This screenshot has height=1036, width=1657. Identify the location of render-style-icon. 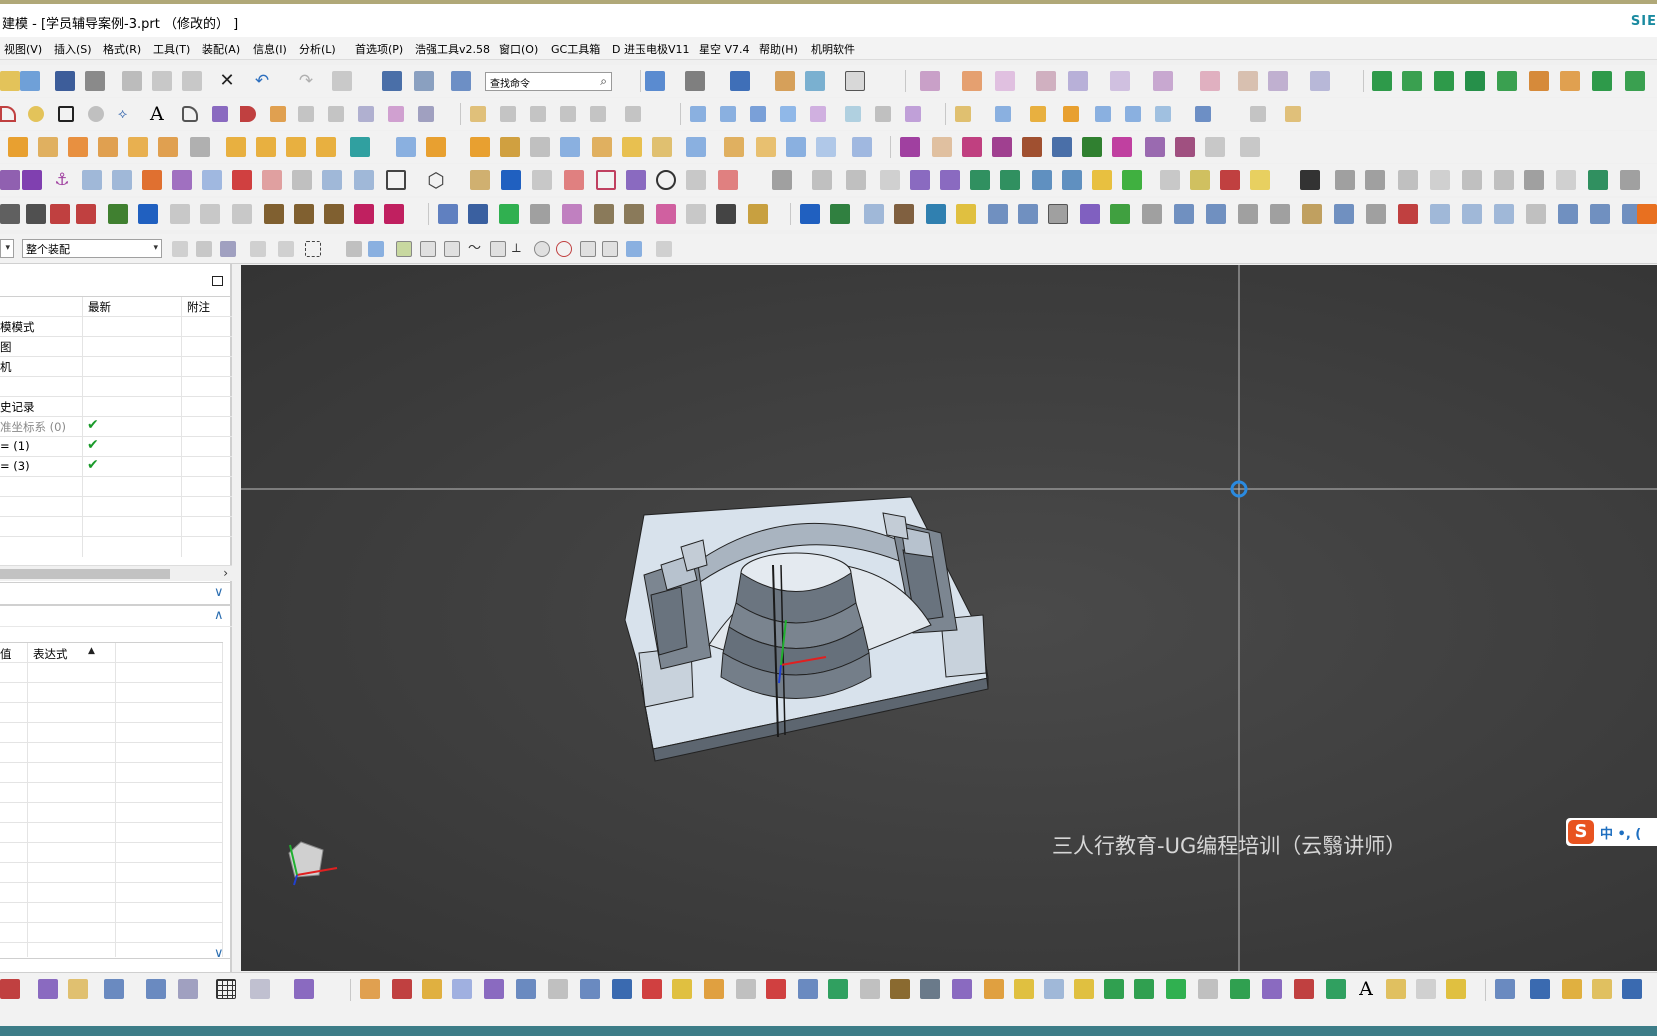
(695, 81).